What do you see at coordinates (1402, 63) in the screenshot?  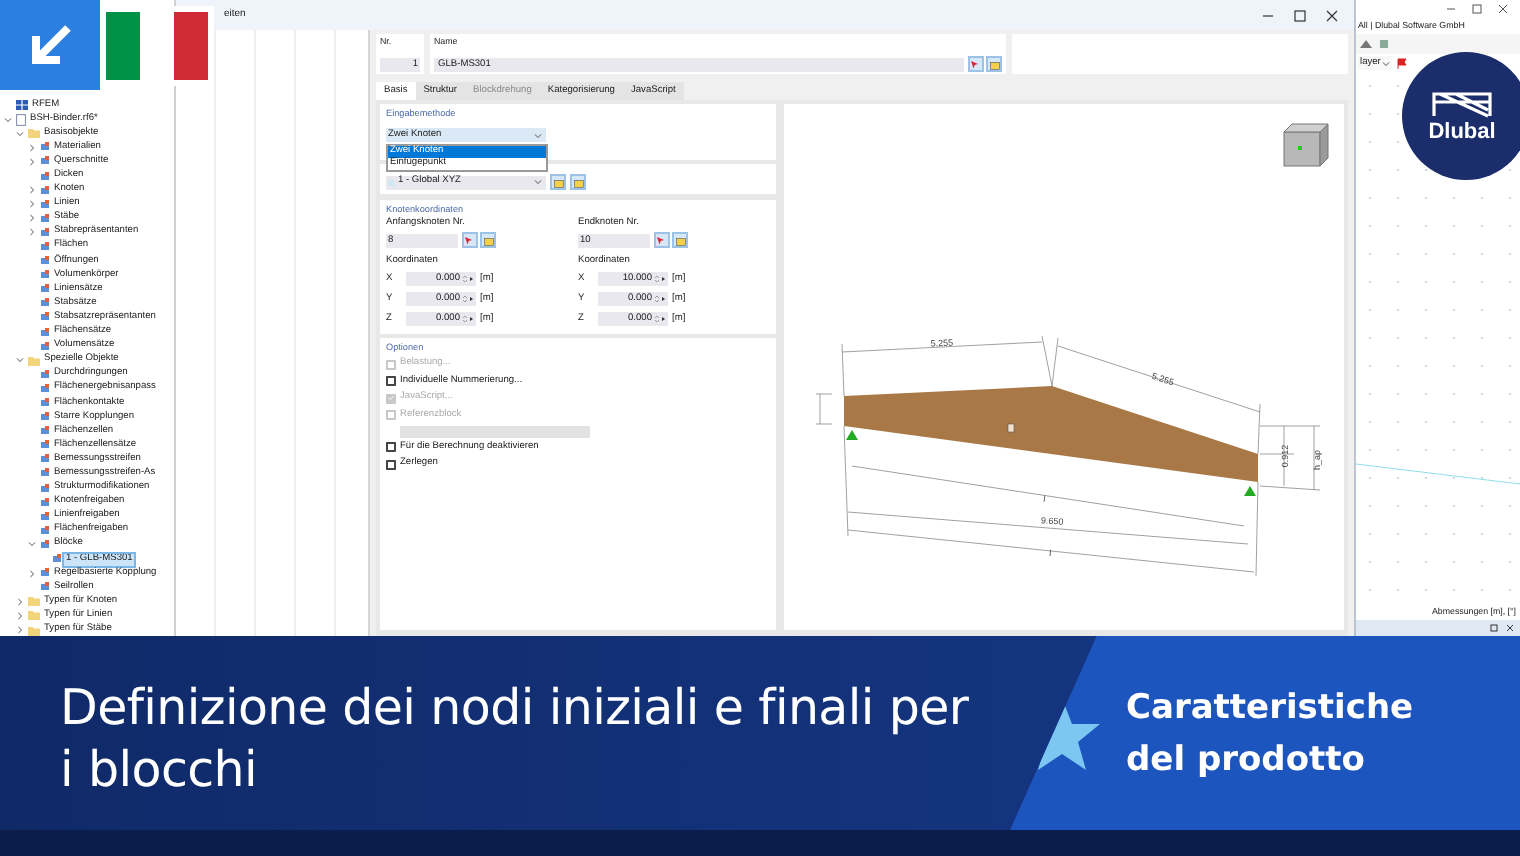 I see `flag-icon` at bounding box center [1402, 63].